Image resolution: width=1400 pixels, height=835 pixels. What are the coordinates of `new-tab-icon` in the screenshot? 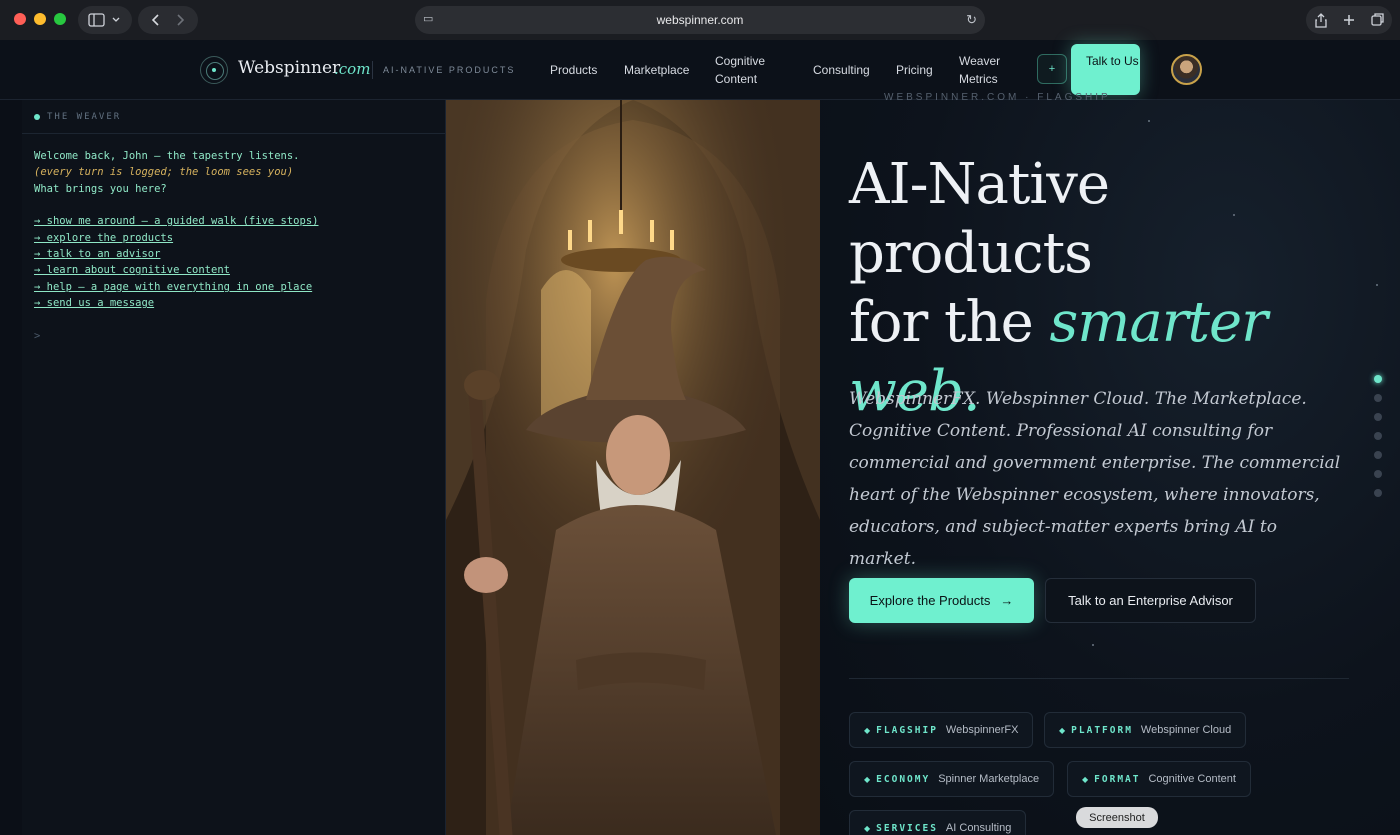 It's located at (1349, 20).